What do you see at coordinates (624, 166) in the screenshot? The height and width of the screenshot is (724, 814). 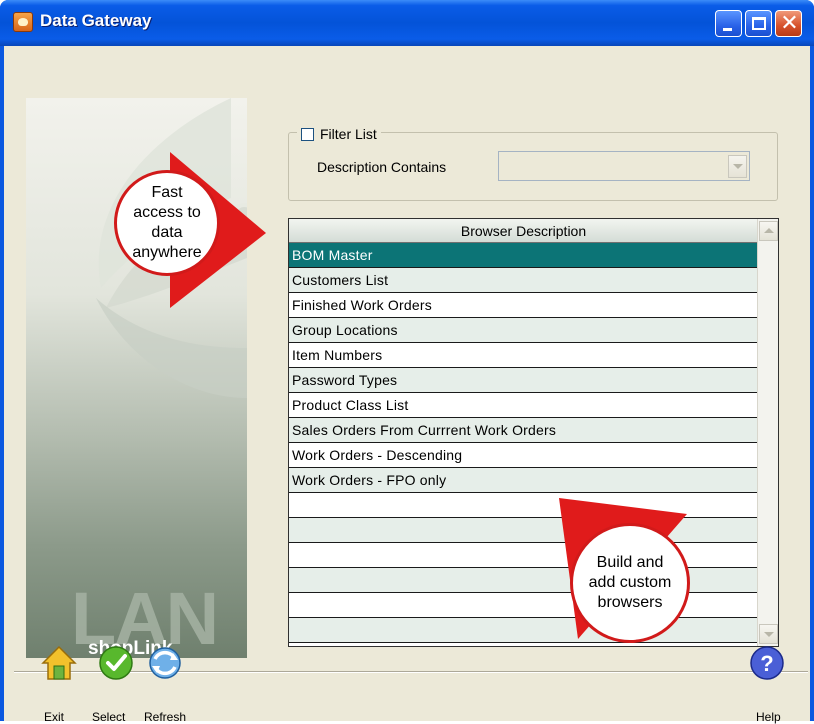 I see `description-contains-combo` at bounding box center [624, 166].